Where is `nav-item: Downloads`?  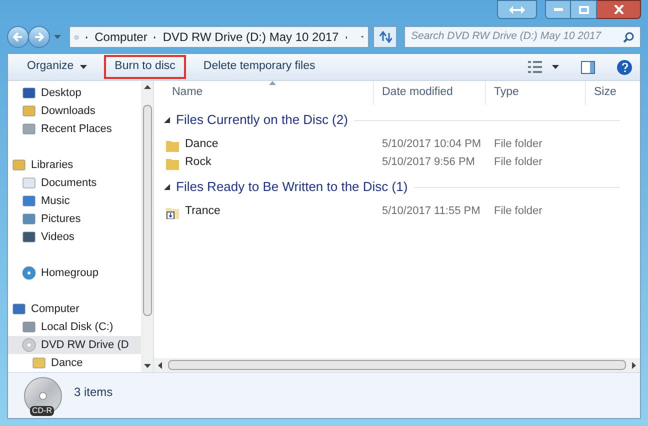 nav-item: Downloads is located at coordinates (74, 111).